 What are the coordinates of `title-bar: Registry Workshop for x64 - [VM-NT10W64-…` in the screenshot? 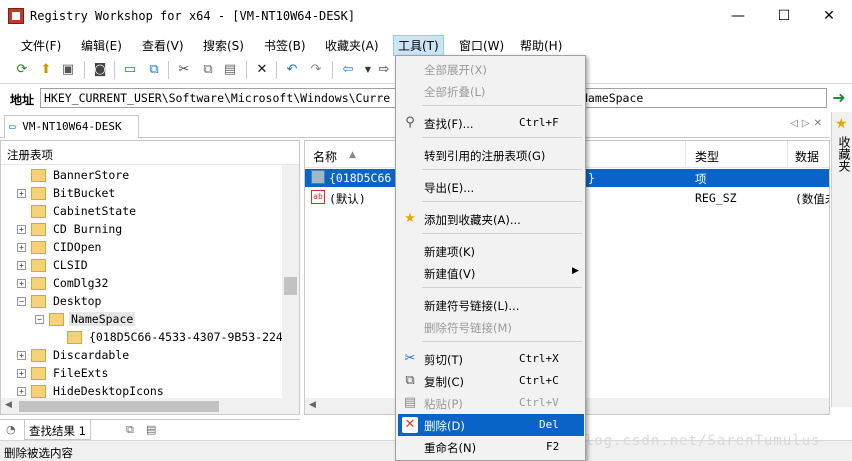 It's located at (426, 16).